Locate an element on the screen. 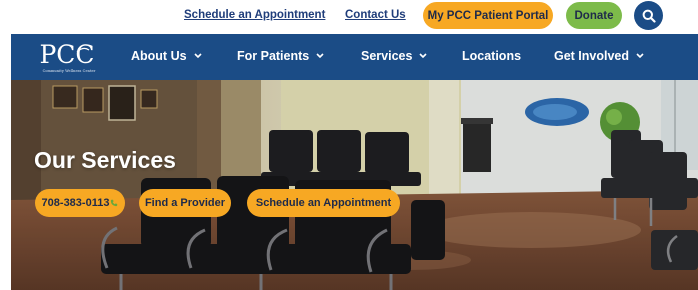 Image resolution: width=698 pixels, height=290 pixels. logo-subtitle: Community Wellness Center is located at coordinates (69, 71).